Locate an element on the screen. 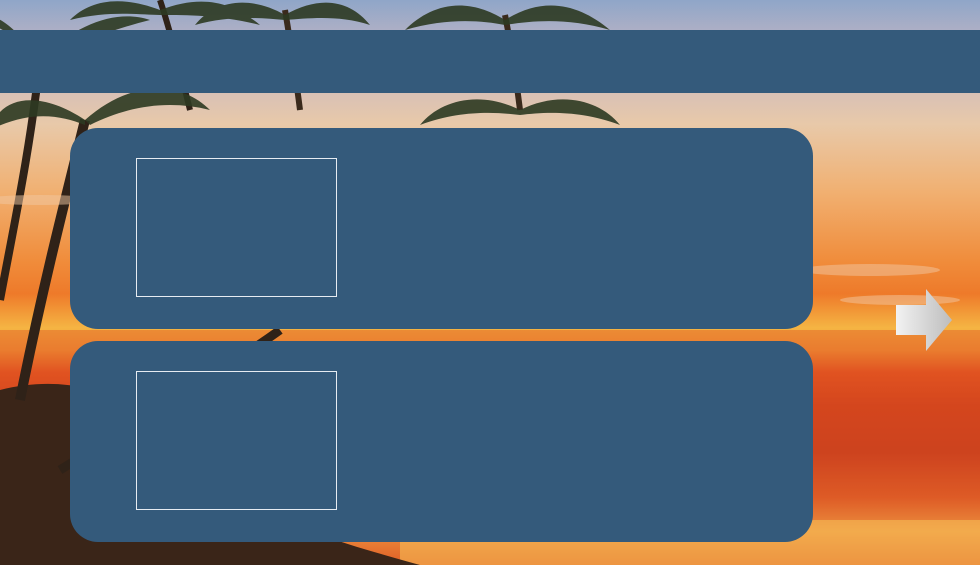 Image resolution: width=980 pixels, height=565 pixels. arrow-right-icon is located at coordinates (924, 320).